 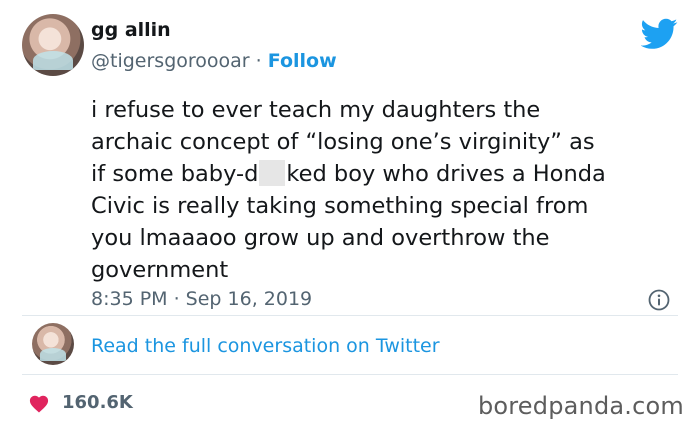 I want to click on tweet-line: if some baby-d ked boy who drives a Honda, so click(x=387, y=174).